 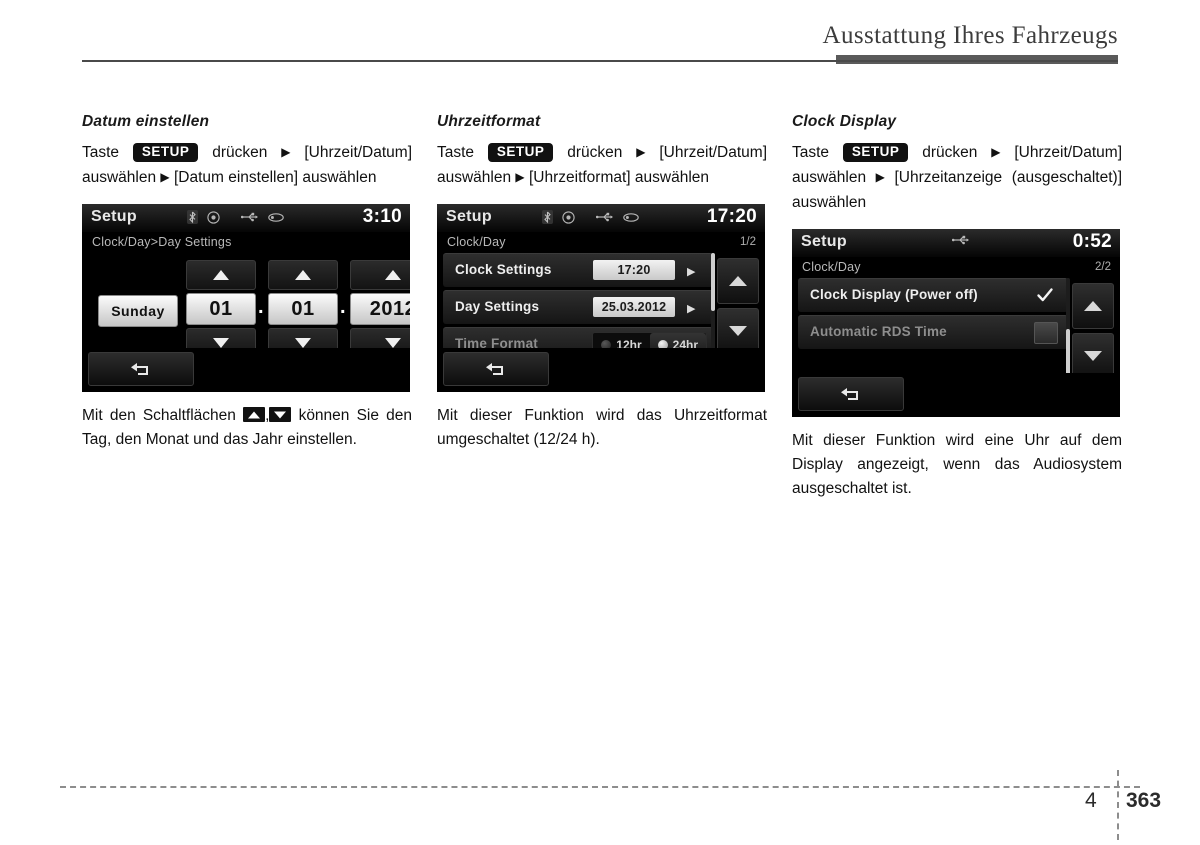 I want to click on year-value: 2012, so click(x=380, y=309).